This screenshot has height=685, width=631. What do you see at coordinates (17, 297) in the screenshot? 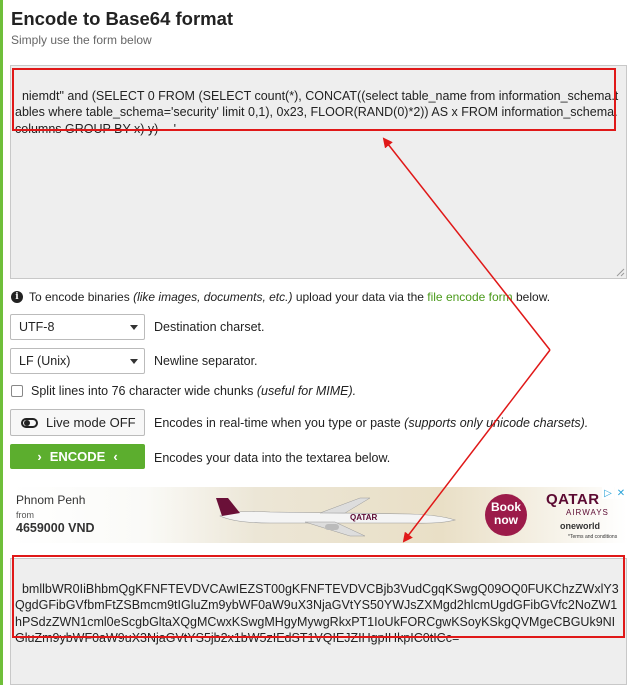
I see `info-icon: i` at bounding box center [17, 297].